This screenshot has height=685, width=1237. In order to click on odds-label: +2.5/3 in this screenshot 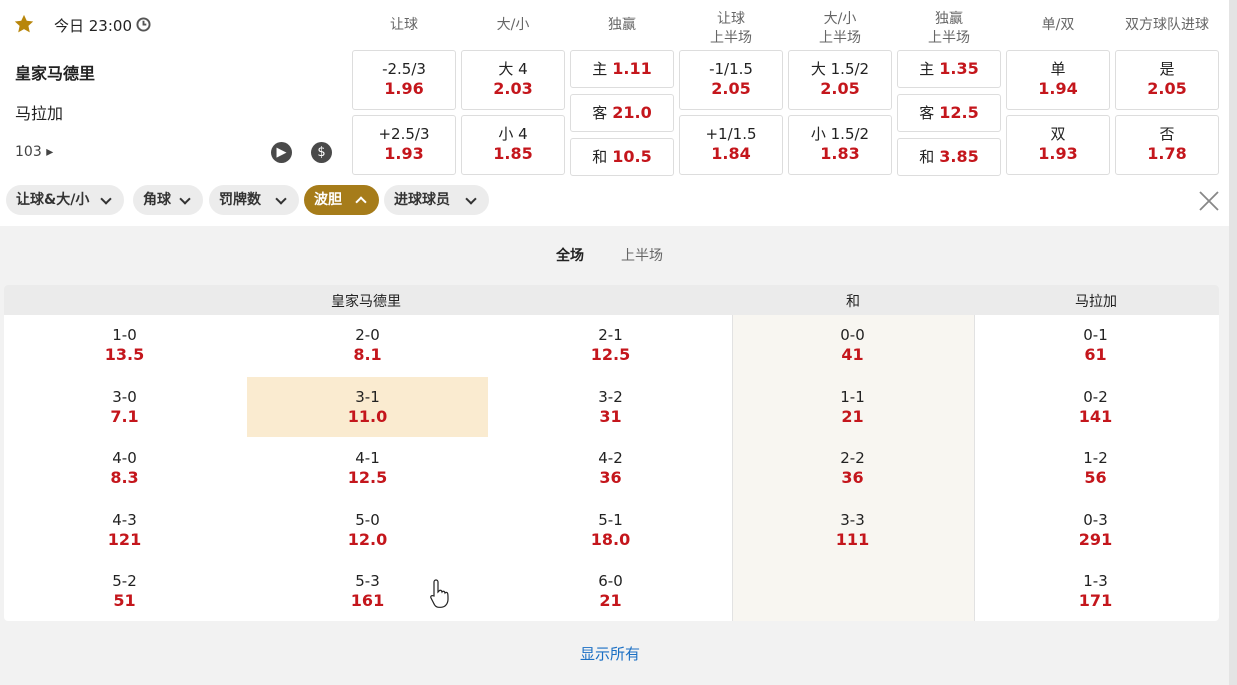, I will do `click(404, 134)`.